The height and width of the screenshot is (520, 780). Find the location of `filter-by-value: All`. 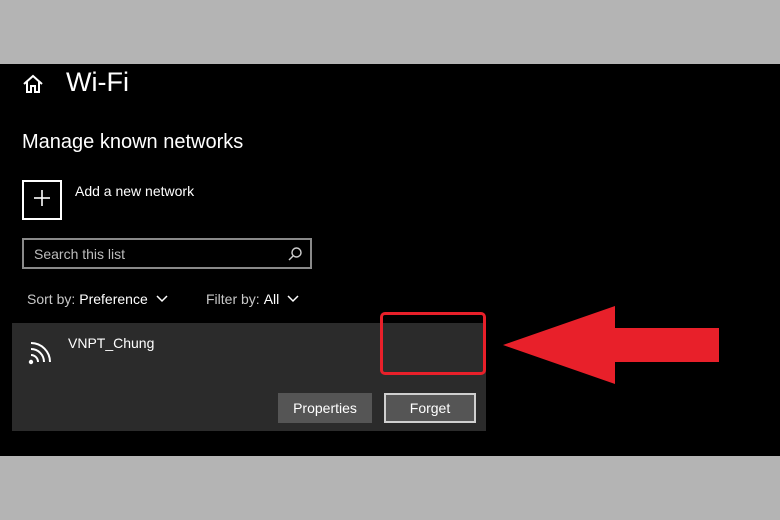

filter-by-value: All is located at coordinates (271, 299).